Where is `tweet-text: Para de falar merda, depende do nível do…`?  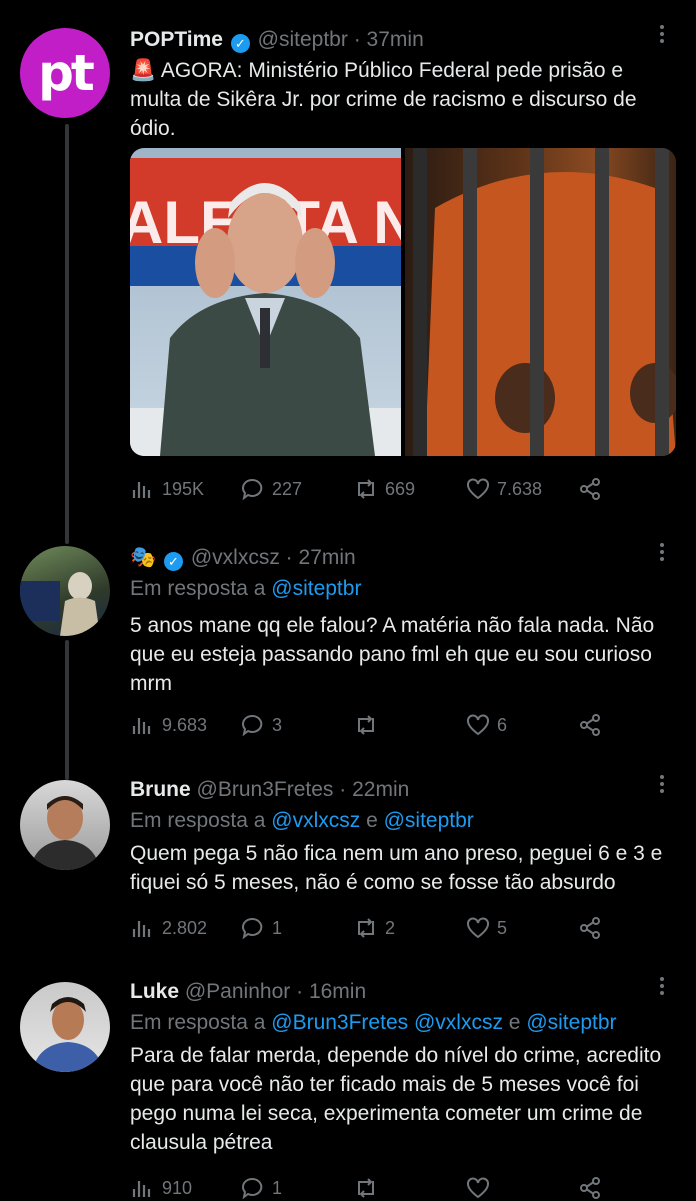 tweet-text: Para de falar merda, depende do nível do… is located at coordinates (396, 1099).